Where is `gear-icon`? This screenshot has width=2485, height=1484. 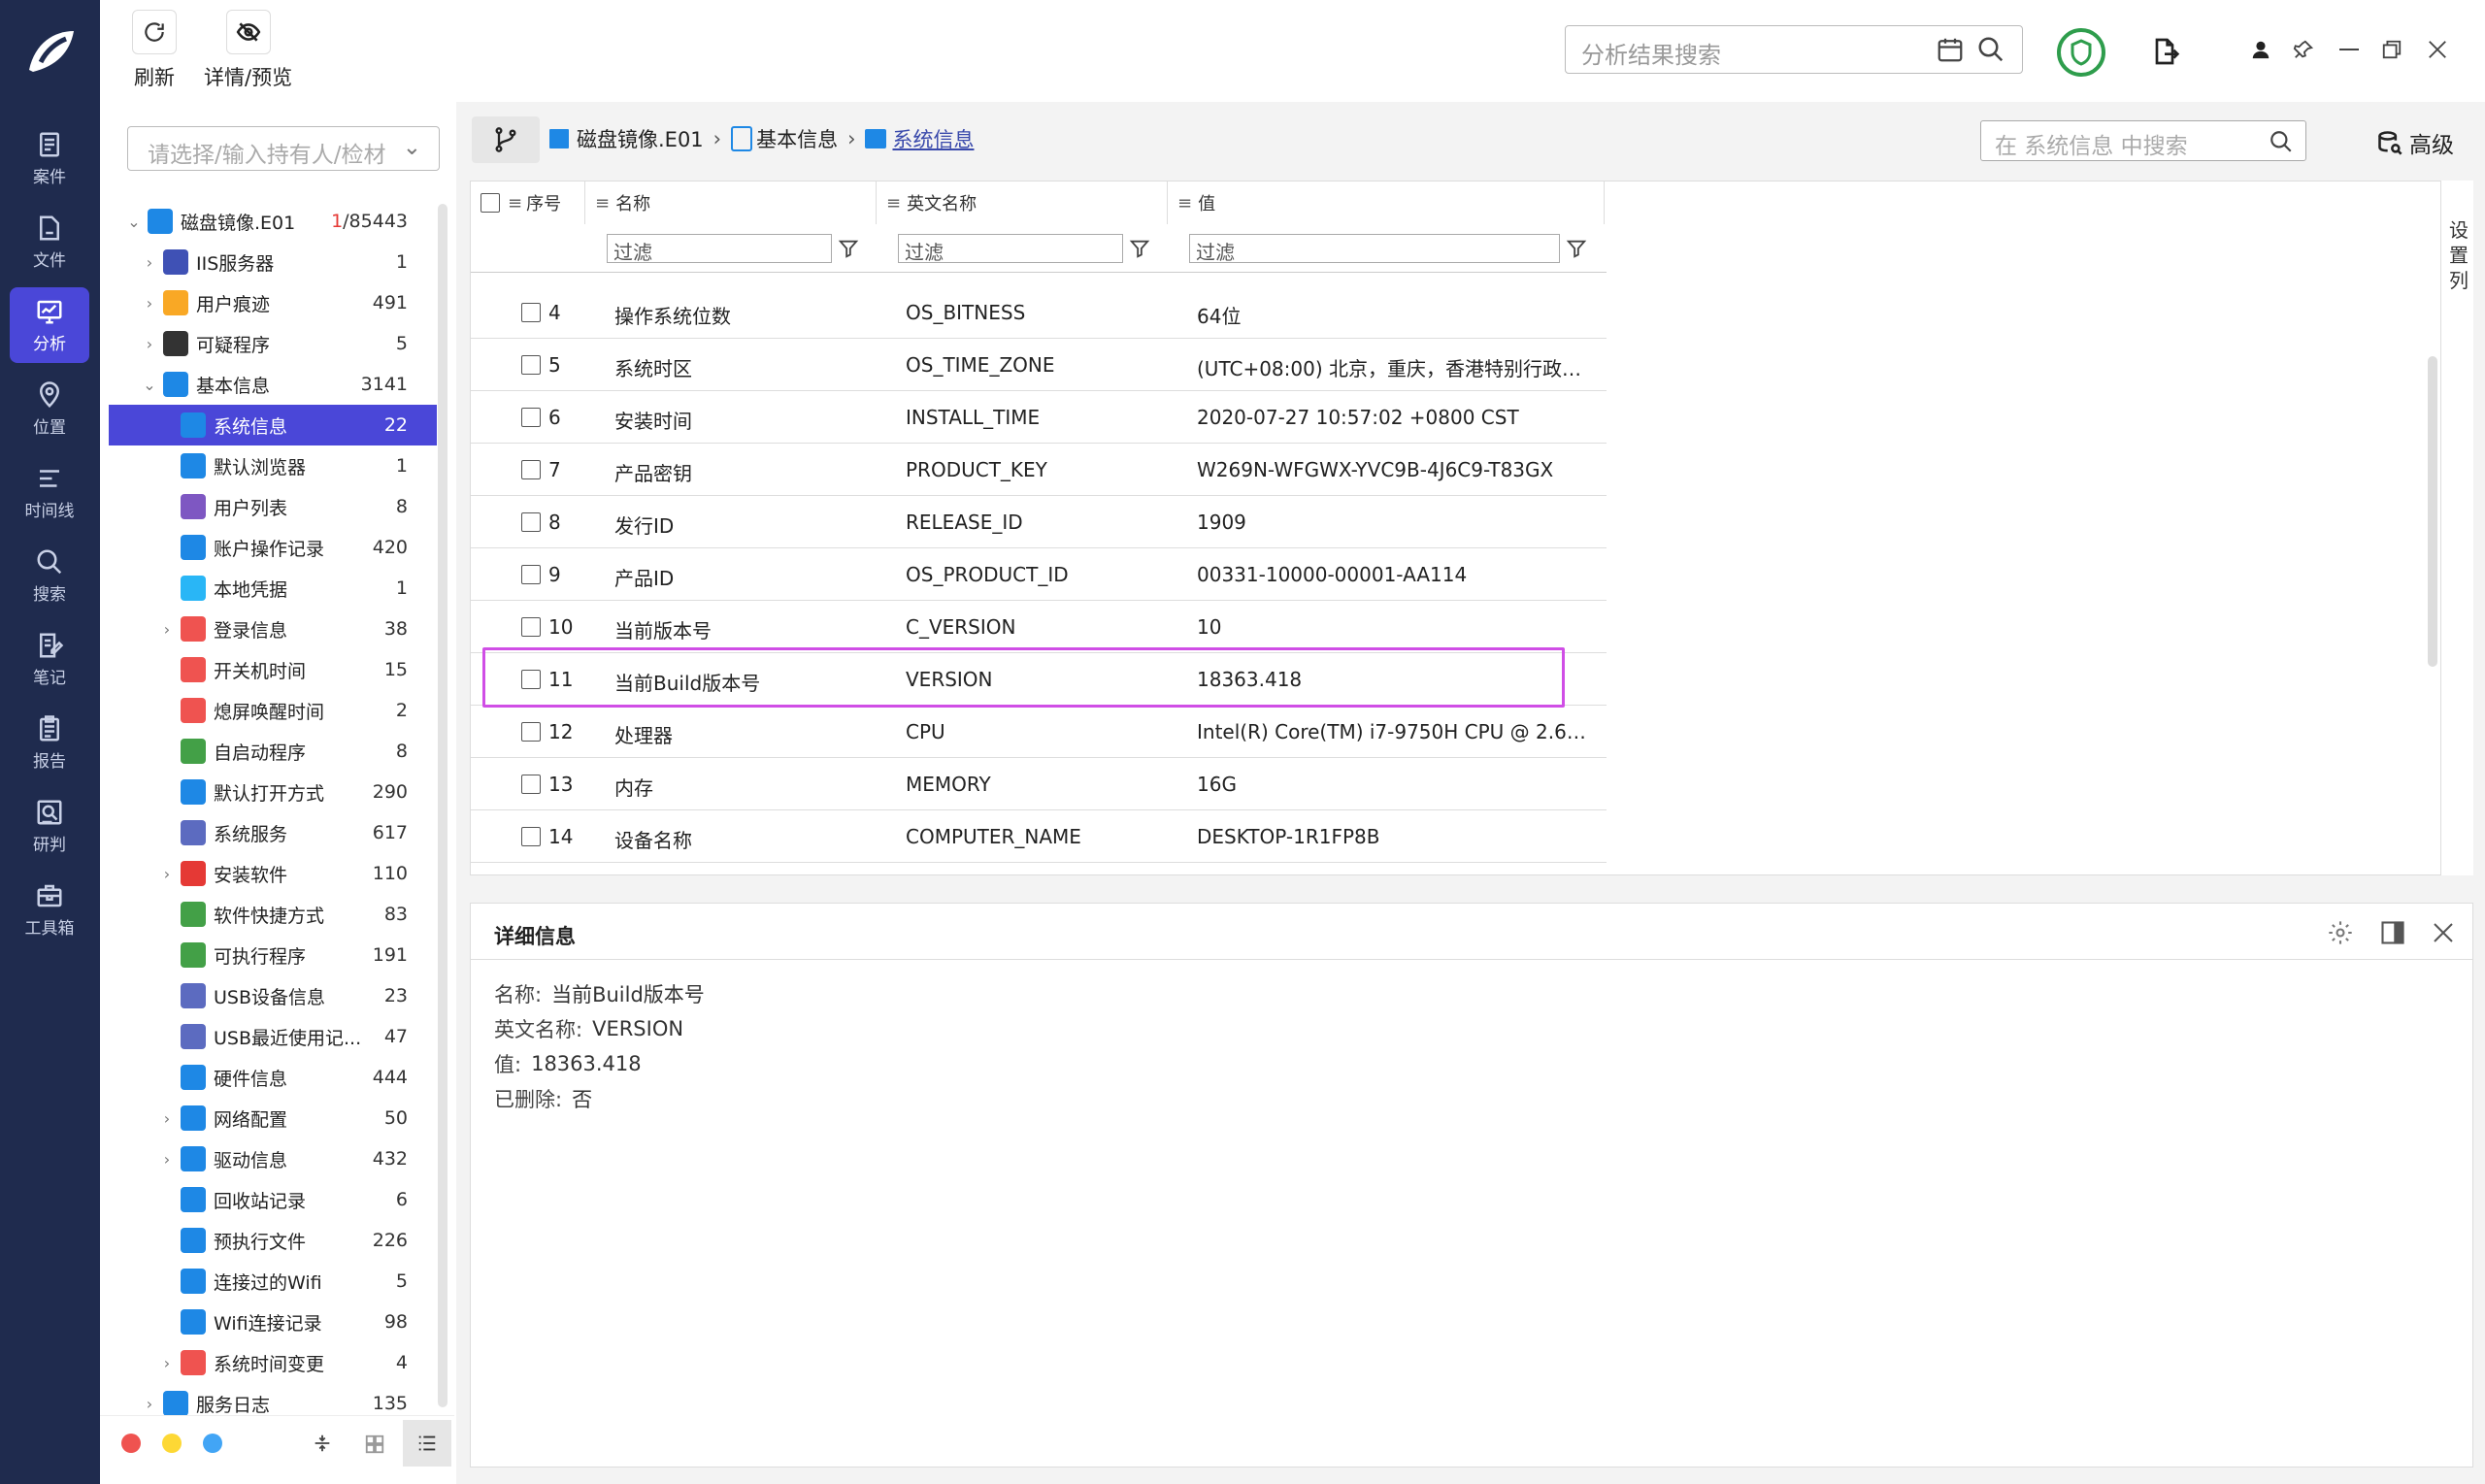
gear-icon is located at coordinates (2341, 932).